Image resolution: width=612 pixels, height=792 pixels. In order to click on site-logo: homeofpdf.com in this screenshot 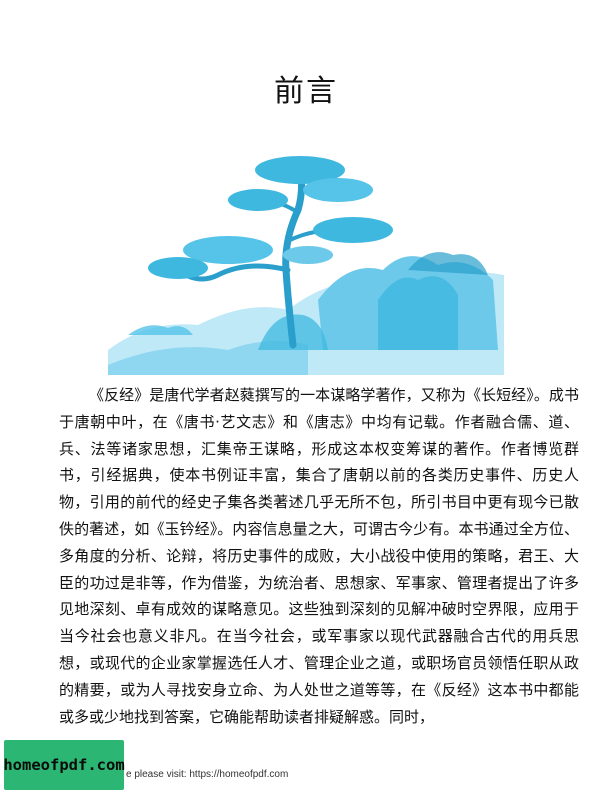, I will do `click(64, 765)`.